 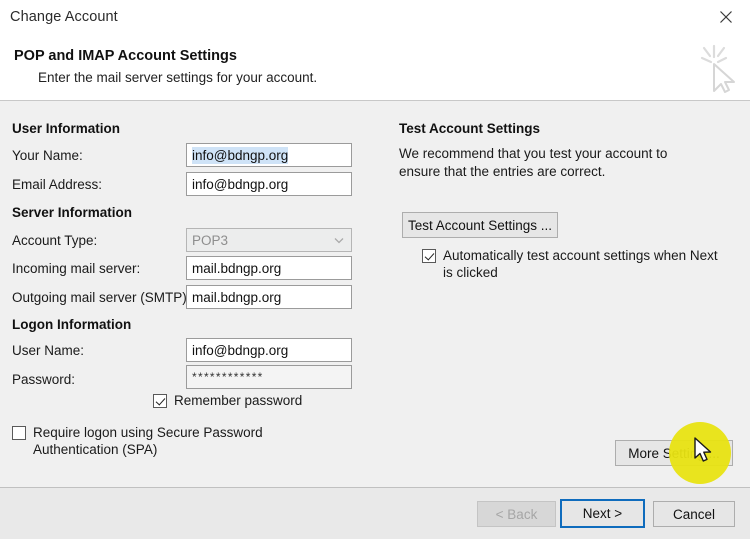 What do you see at coordinates (64, 17) in the screenshot?
I see `window-title: Change Account` at bounding box center [64, 17].